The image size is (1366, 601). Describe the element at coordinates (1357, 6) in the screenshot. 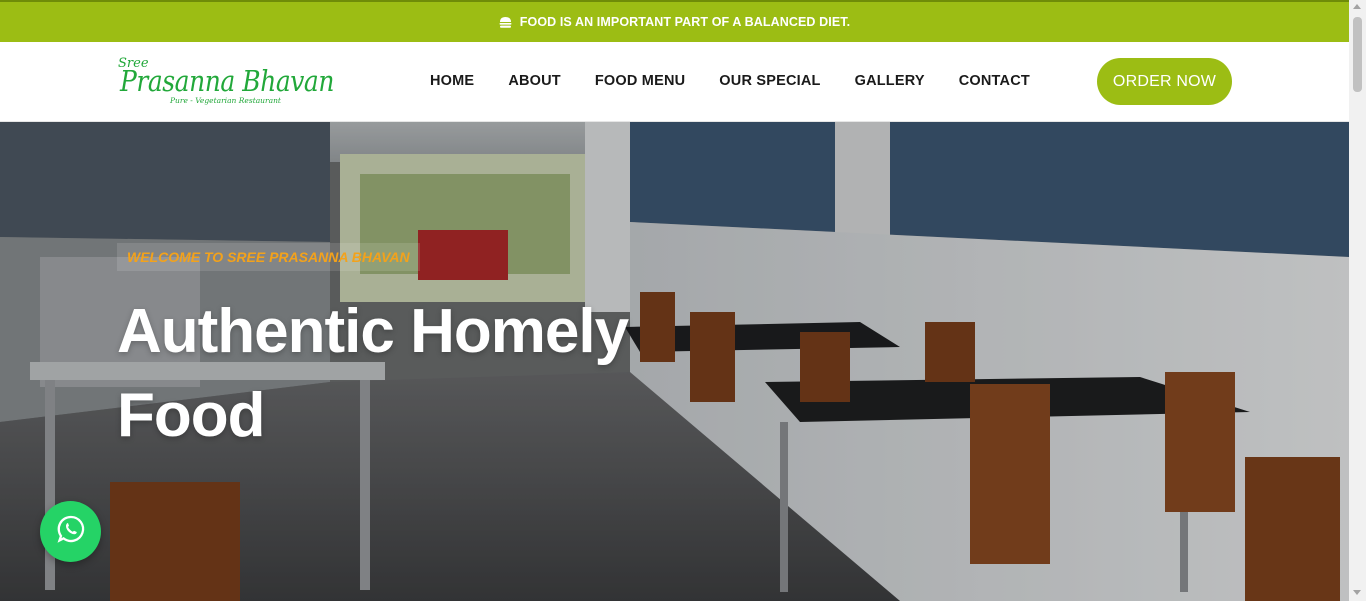

I see `scroll-up-arrow-icon` at that location.